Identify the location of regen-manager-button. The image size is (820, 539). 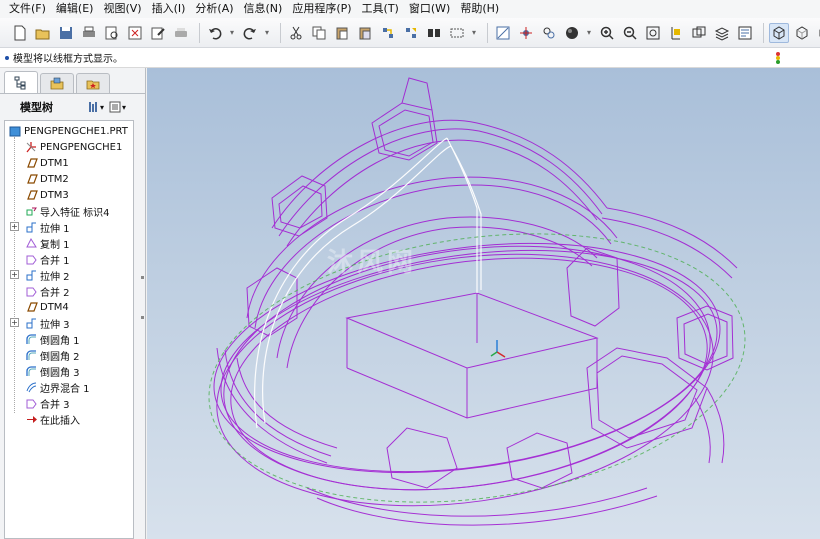
(411, 33).